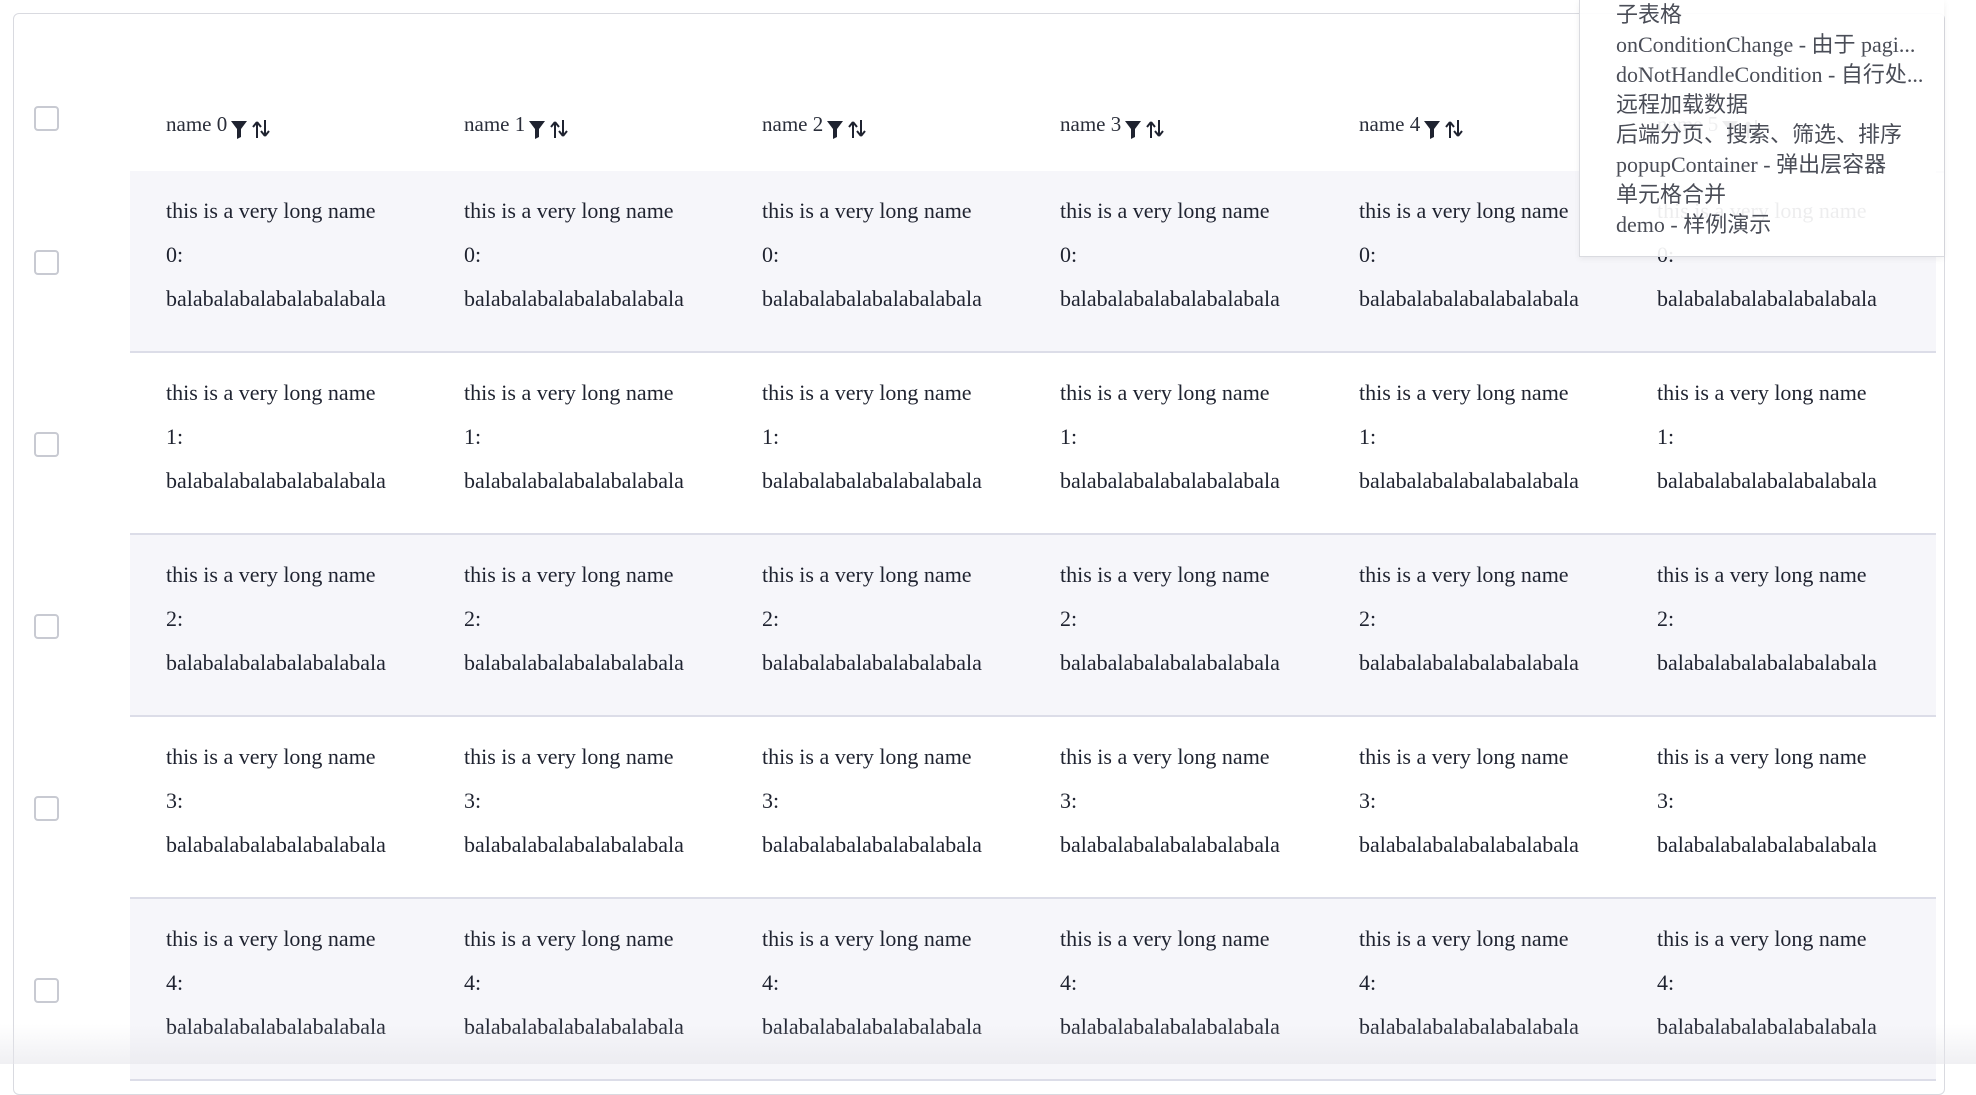 This screenshot has height=1095, width=1976. Describe the element at coordinates (1781, 195) in the screenshot. I see `menu-item: 单元格合并` at that location.